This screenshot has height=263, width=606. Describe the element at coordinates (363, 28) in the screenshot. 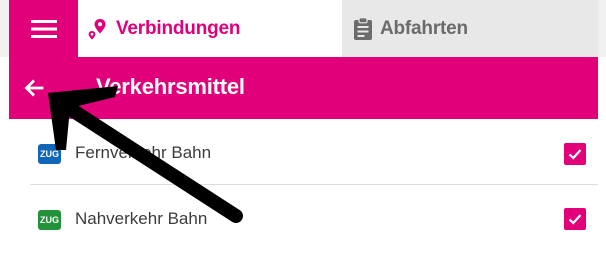

I see `clipboard-icon` at that location.